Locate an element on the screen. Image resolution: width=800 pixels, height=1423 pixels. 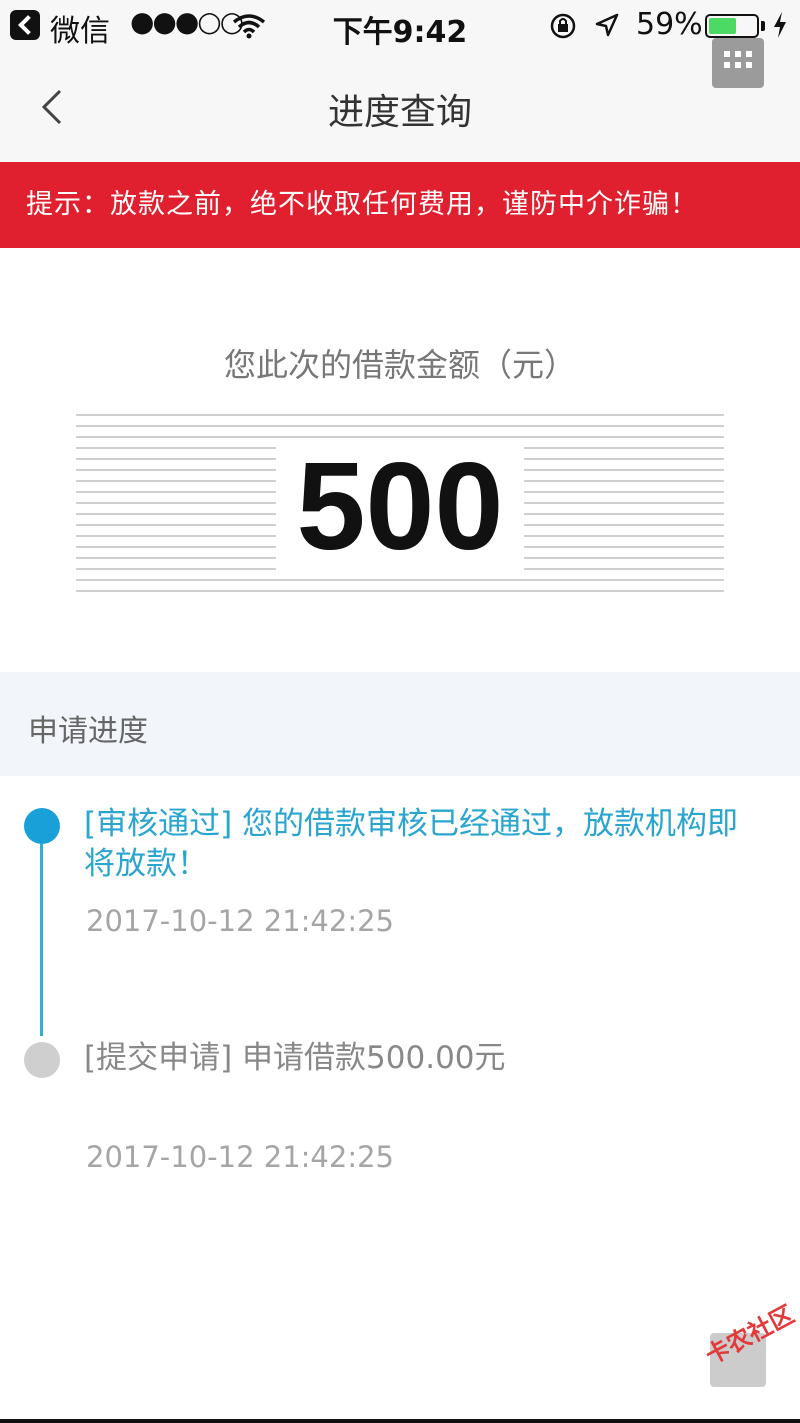
amount-box: 500 is located at coordinates (400, 507).